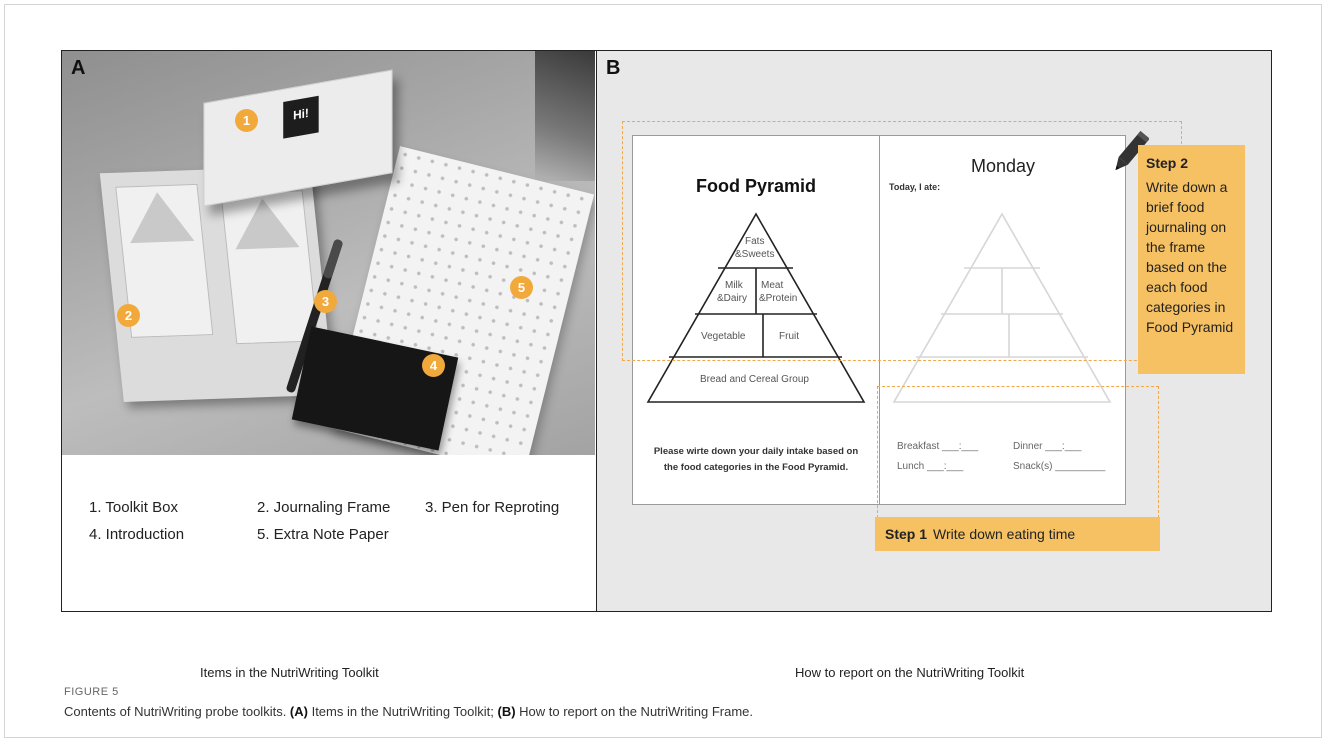  What do you see at coordinates (613, 68) in the screenshot?
I see `panel-b-letter: B` at bounding box center [613, 68].